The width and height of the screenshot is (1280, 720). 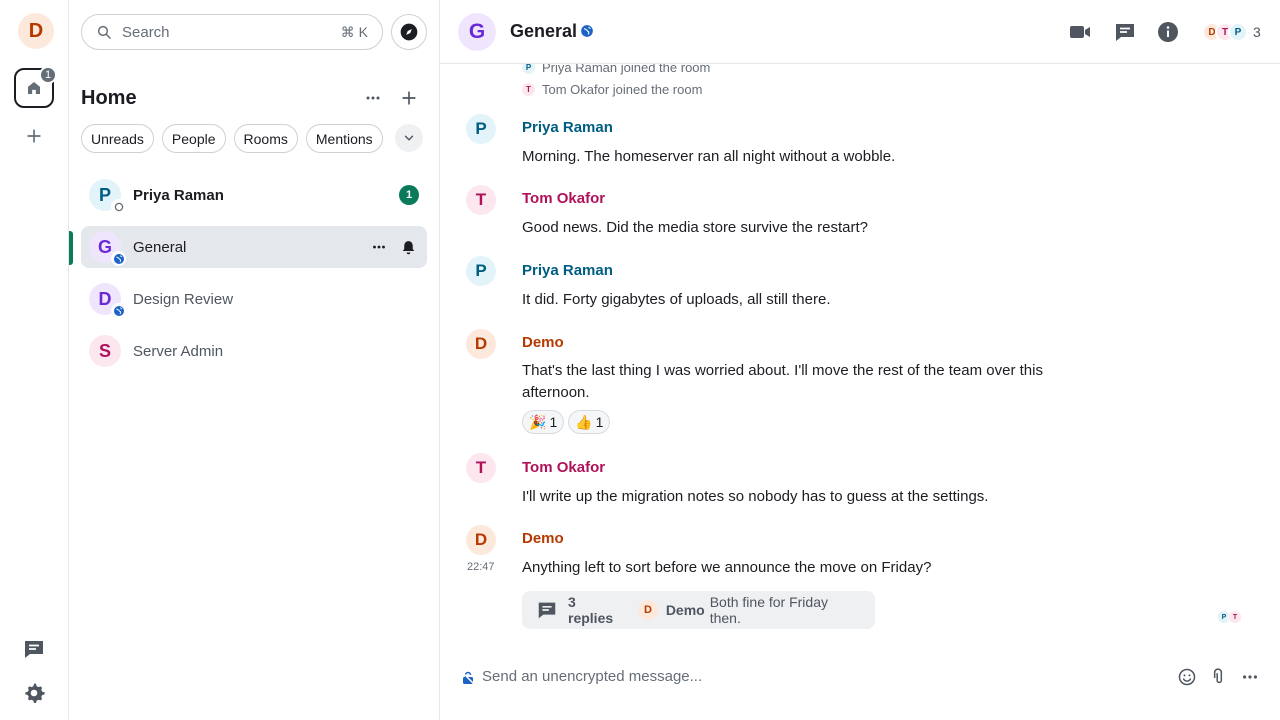 I want to click on active-room-indicator, so click(x=71, y=248).